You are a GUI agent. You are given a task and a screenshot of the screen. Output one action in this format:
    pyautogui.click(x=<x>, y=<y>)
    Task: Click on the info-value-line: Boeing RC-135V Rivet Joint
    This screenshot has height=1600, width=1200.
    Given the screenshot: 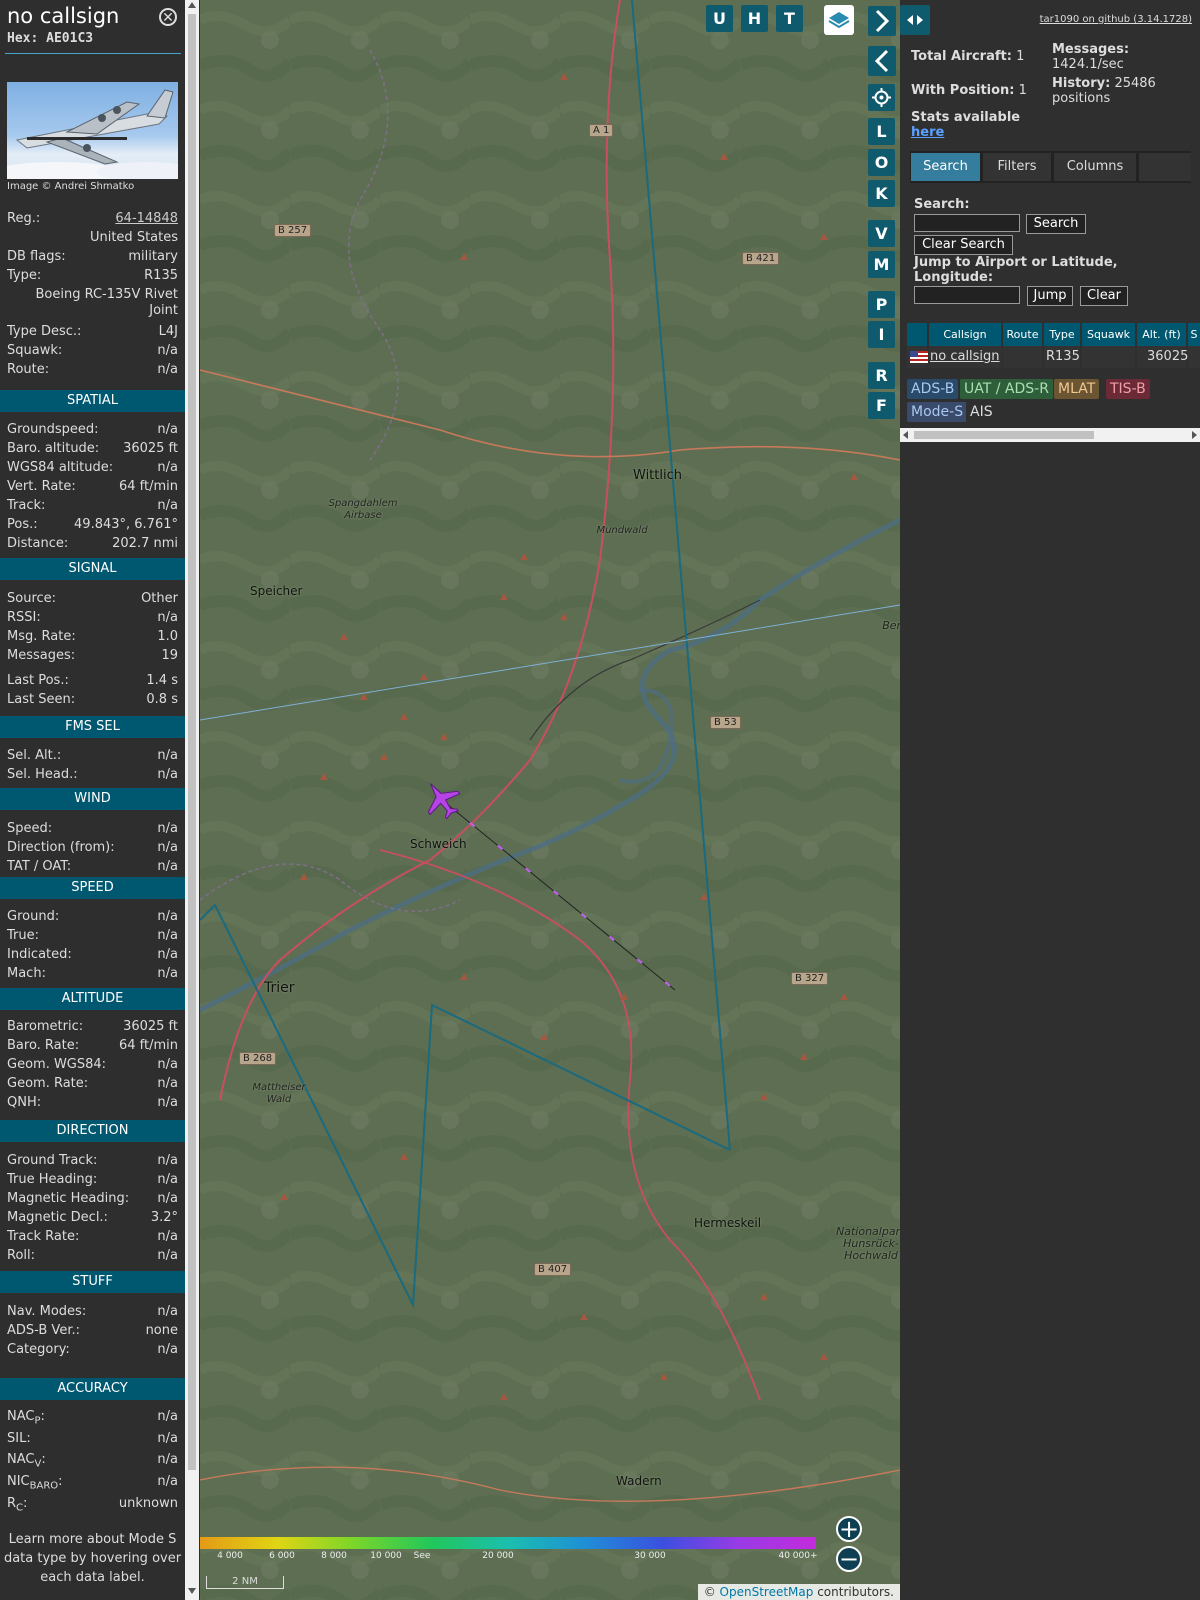 What is the action you would take?
    pyautogui.click(x=106, y=302)
    